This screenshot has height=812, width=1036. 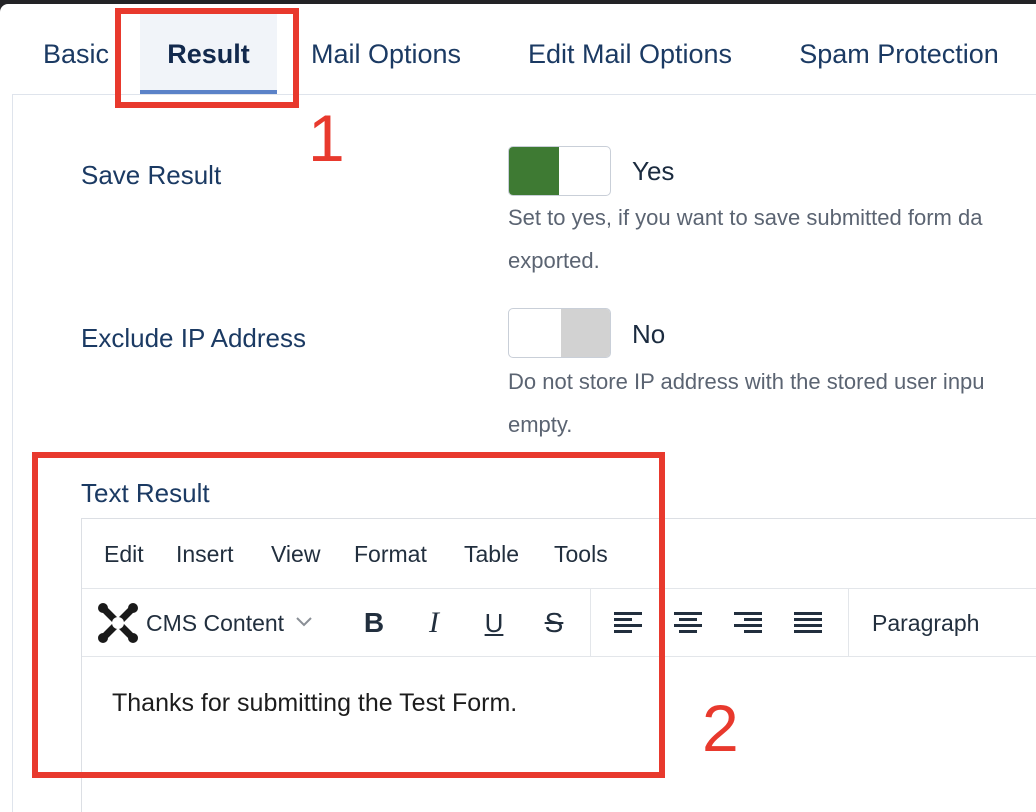 I want to click on annotation-number-1: 1, so click(x=326, y=138).